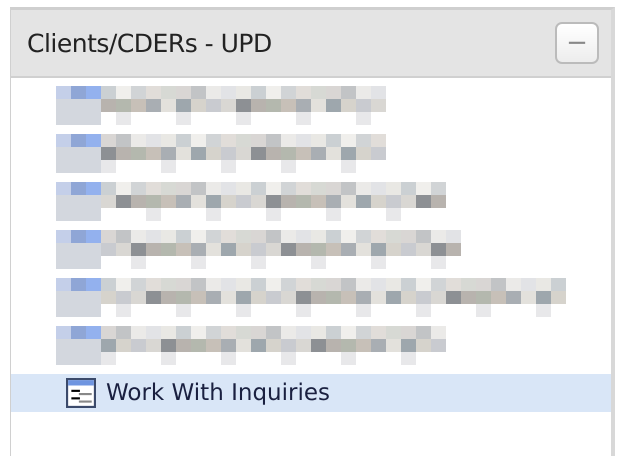  What do you see at coordinates (81, 393) in the screenshot?
I see `window-list-icon` at bounding box center [81, 393].